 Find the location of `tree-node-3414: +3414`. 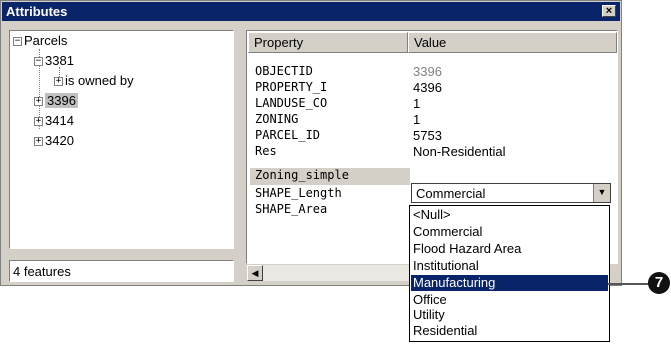

tree-node-3414: +3414 is located at coordinates (54, 120).